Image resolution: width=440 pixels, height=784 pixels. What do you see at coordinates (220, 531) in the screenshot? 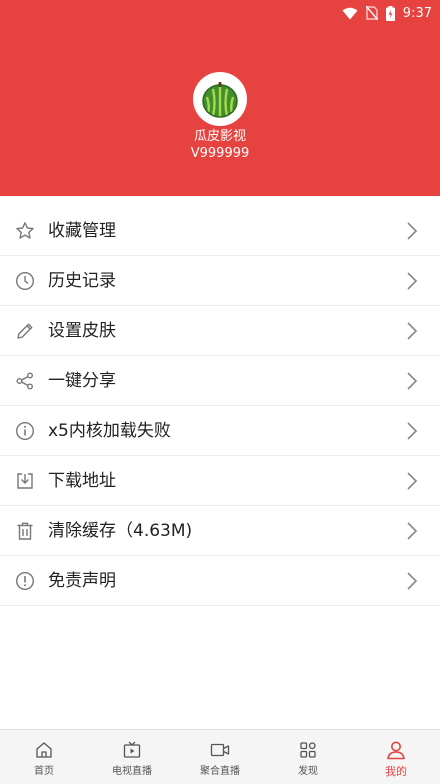
I see `menu-item-clear-cache: 清除缓存（4.63M)` at bounding box center [220, 531].